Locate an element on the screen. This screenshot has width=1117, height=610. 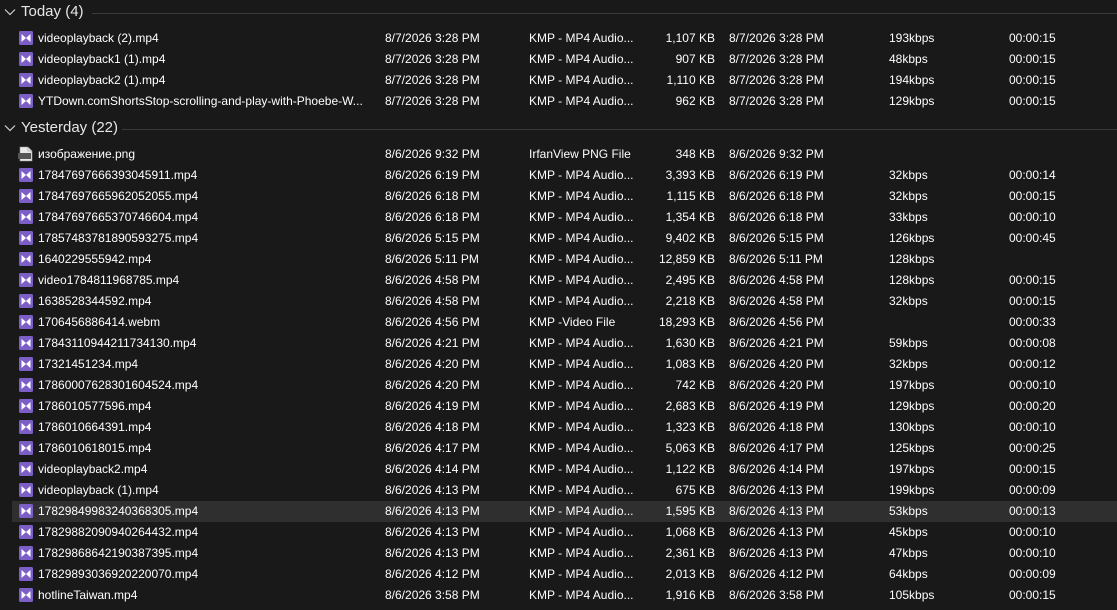
date-created: 8/6/2026 4:58 PM is located at coordinates (432, 280).